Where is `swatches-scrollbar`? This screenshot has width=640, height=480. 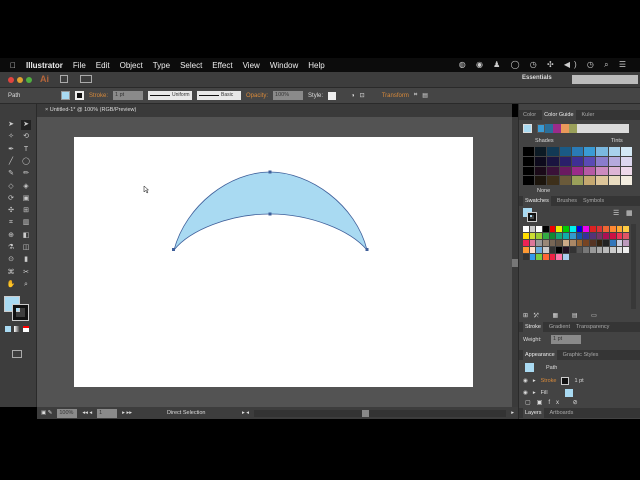 swatches-scrollbar is located at coordinates (633, 266).